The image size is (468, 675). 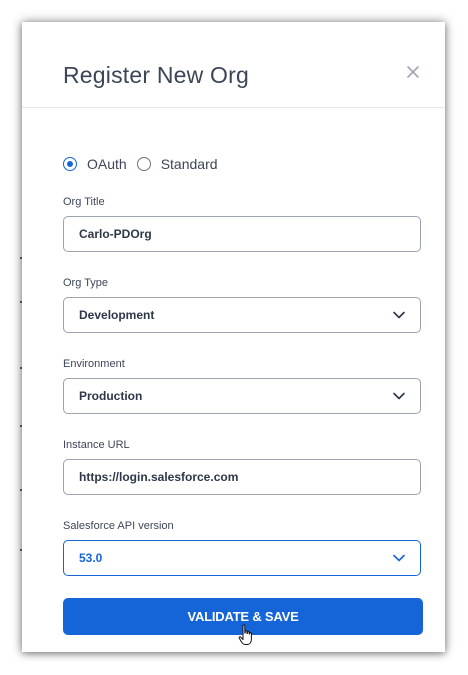 What do you see at coordinates (413, 72) in the screenshot?
I see `close-icon` at bounding box center [413, 72].